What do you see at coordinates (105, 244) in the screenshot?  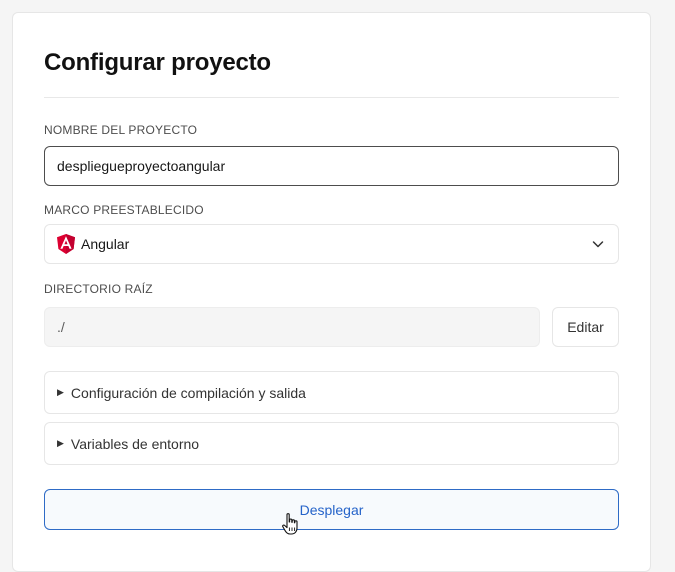 I see `framework-selected-value: Angular` at bounding box center [105, 244].